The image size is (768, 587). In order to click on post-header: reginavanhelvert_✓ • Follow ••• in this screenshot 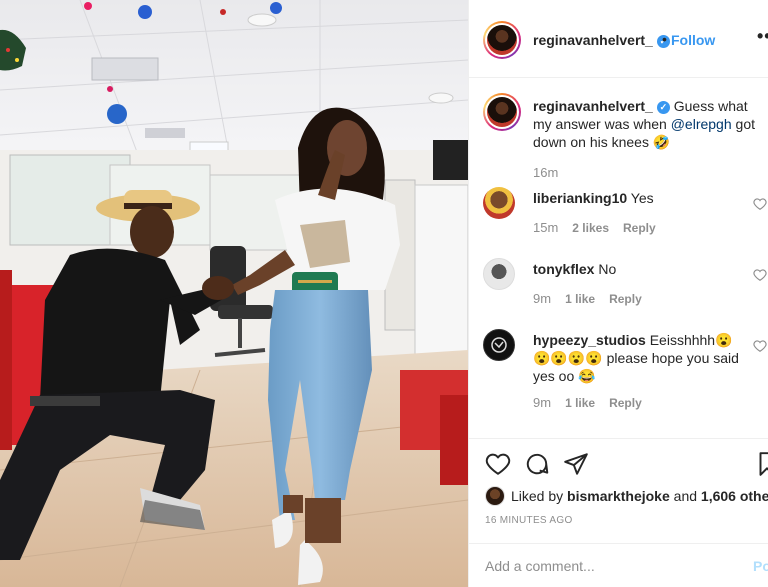, I will do `click(618, 39)`.